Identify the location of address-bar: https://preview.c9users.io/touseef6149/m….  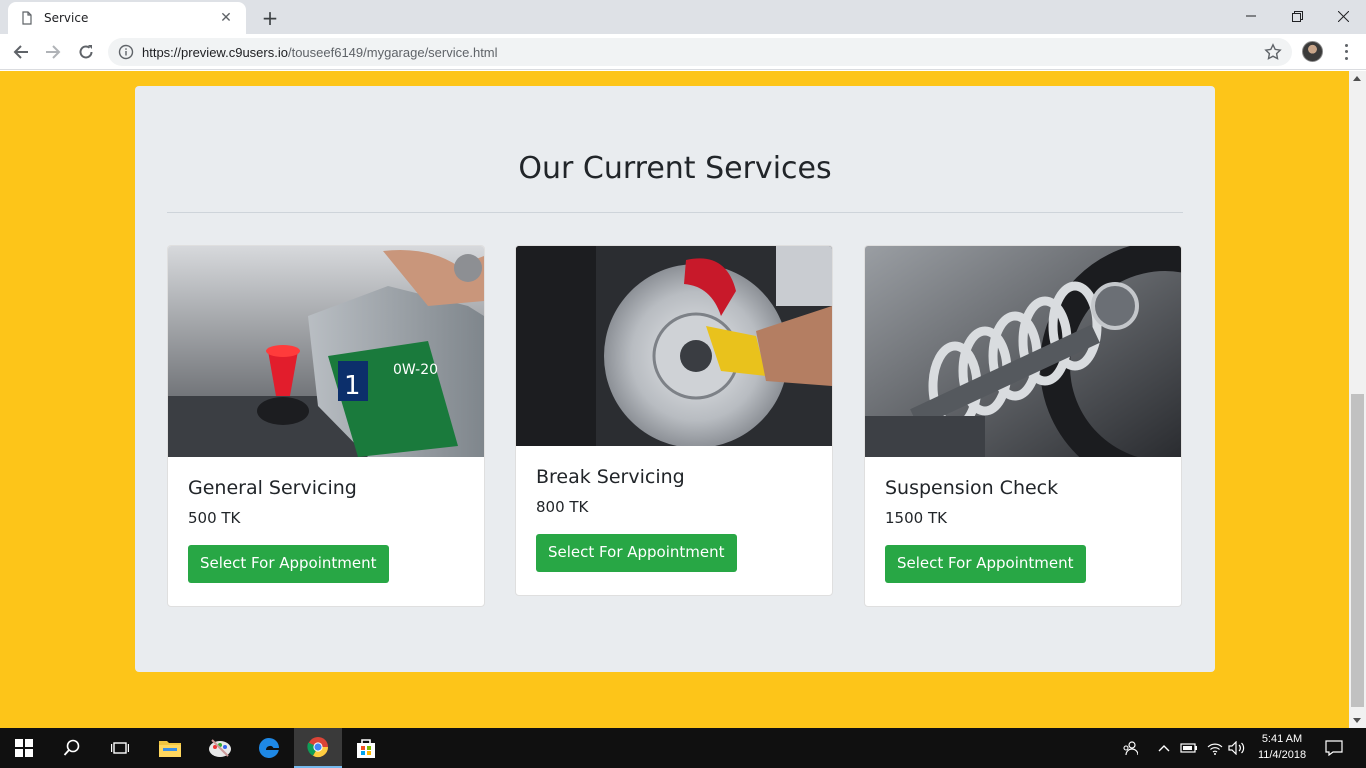
(700, 52).